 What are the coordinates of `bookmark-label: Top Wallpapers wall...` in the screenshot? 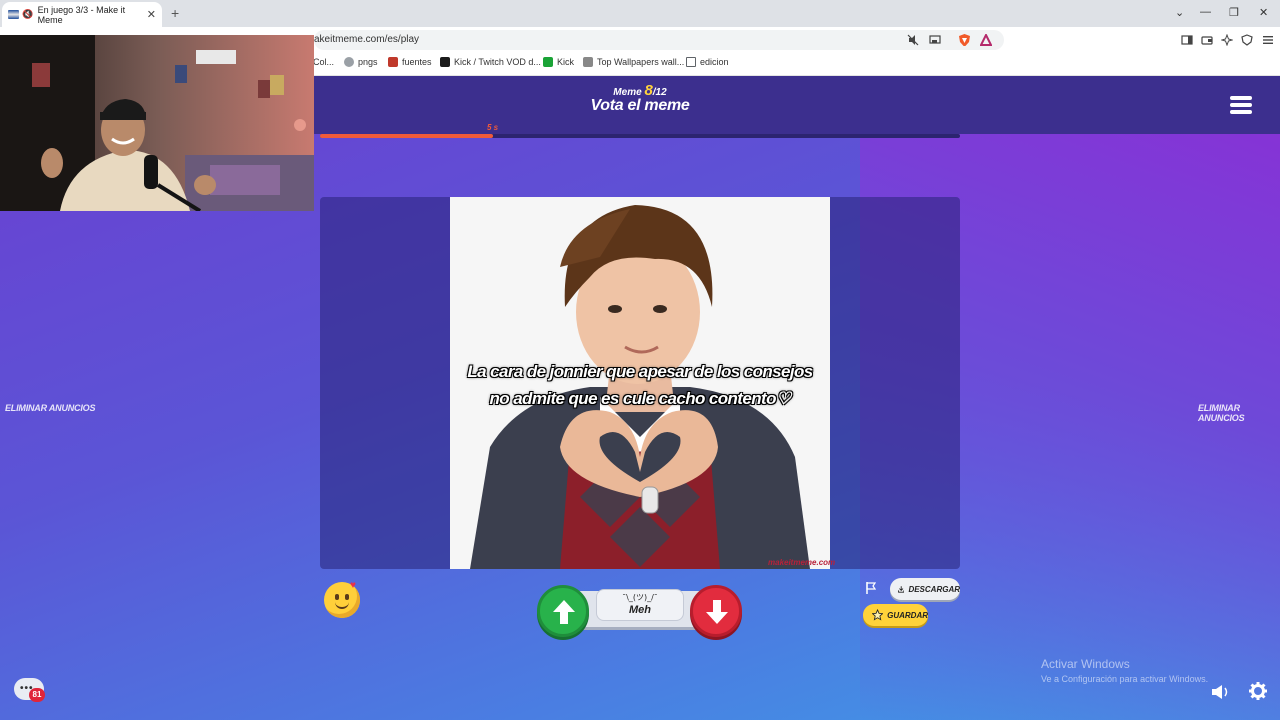 It's located at (641, 62).